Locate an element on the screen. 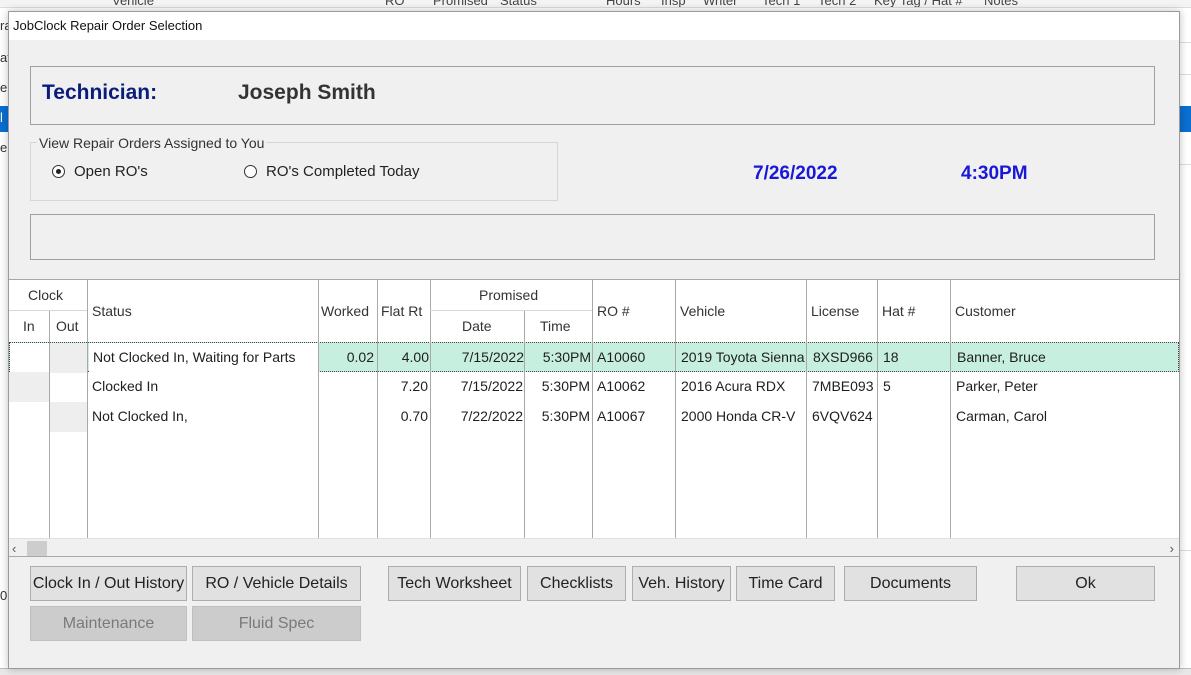 The height and width of the screenshot is (675, 1191). cell-customer: Banner, Bruce is located at coordinates (1065, 358).